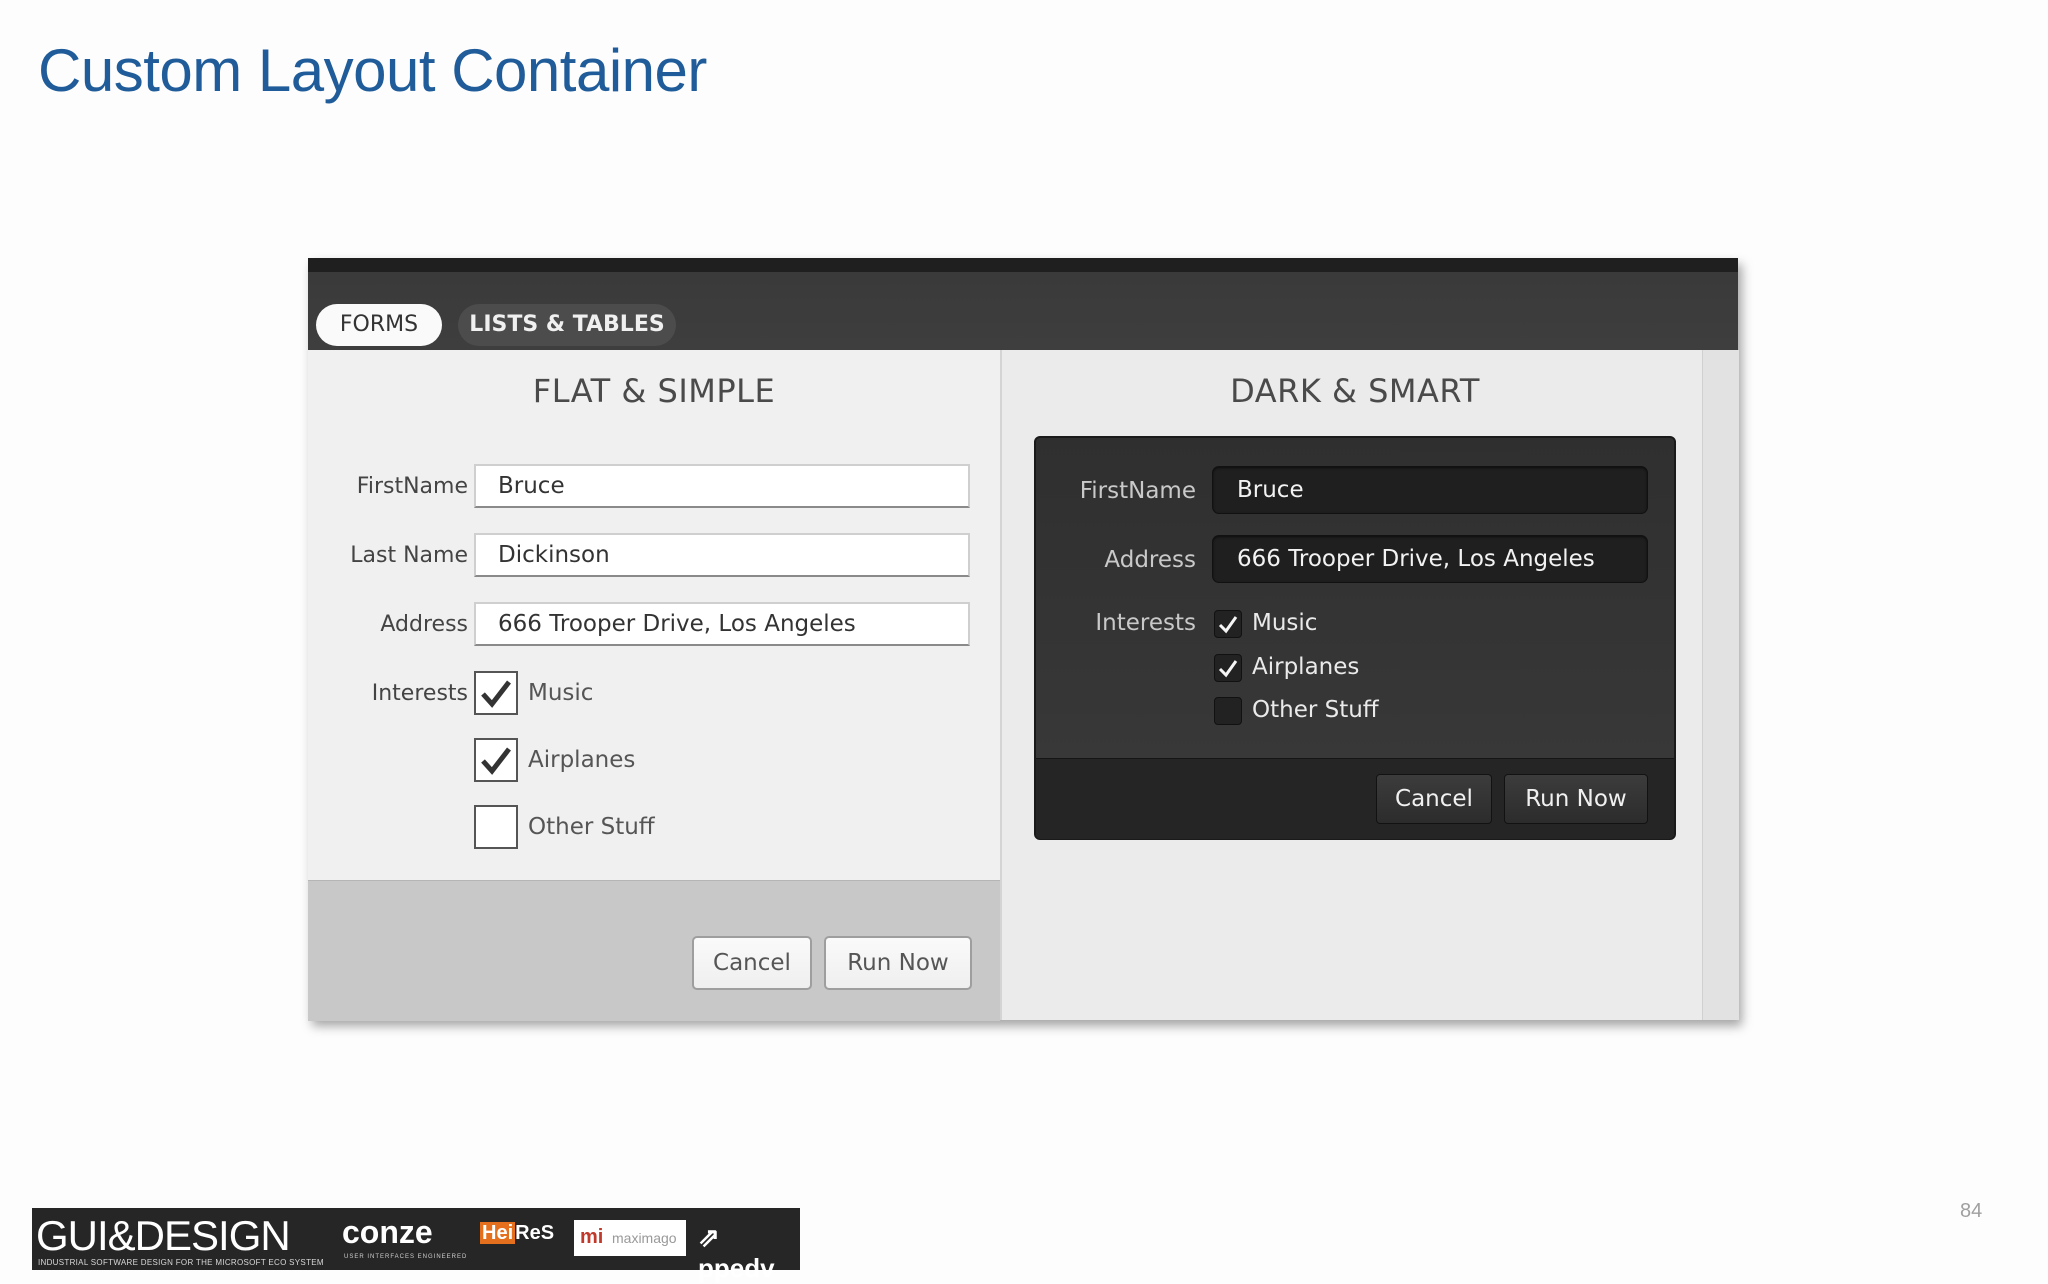 Image resolution: width=2048 pixels, height=1284 pixels. Describe the element at coordinates (1023, 304) in the screenshot. I see `app-tab-bar: FORMS LISTS & TABLES` at that location.